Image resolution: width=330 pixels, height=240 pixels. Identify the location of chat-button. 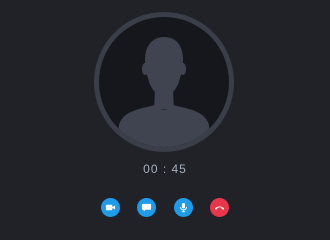
(146, 207).